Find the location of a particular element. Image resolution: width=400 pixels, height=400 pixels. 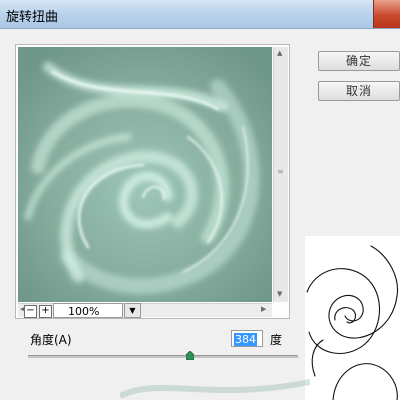

window-title: 旋转扭曲 is located at coordinates (32, 17).